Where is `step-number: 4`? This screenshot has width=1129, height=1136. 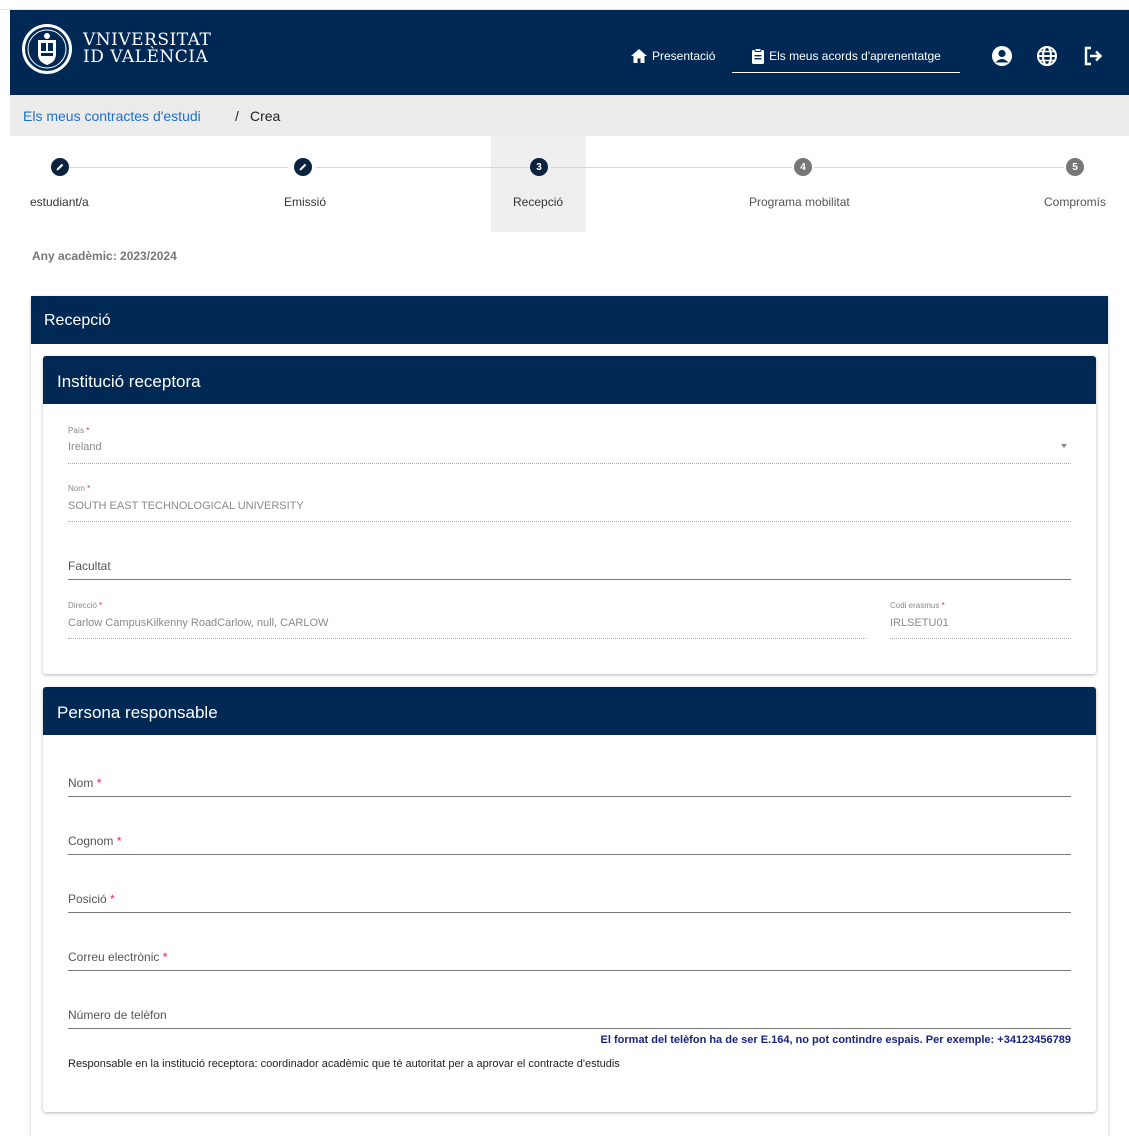 step-number: 4 is located at coordinates (803, 167).